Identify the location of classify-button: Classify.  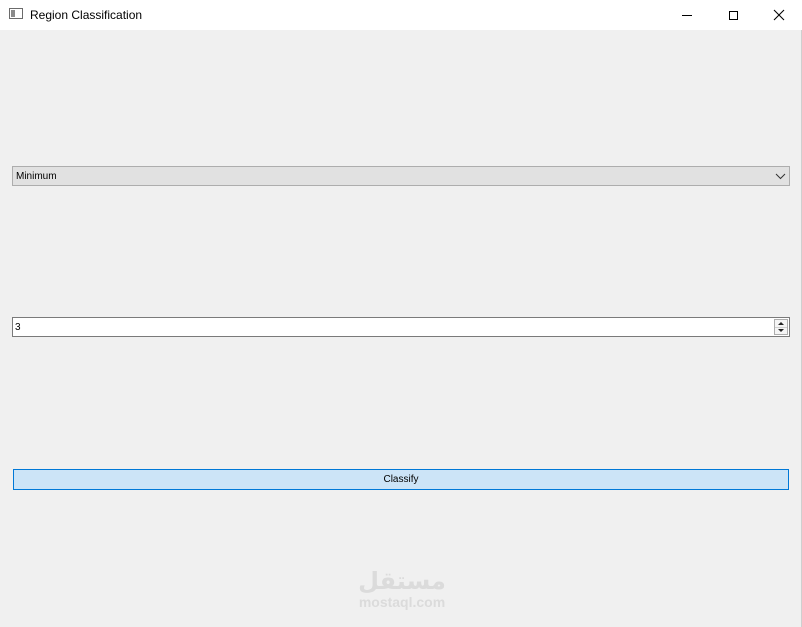
(401, 479).